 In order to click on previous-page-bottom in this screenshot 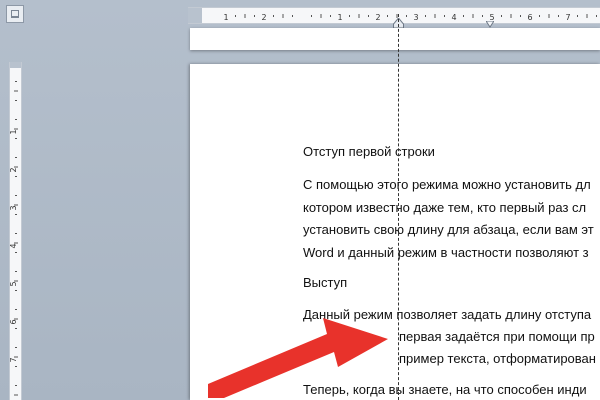, I will do `click(395, 39)`.